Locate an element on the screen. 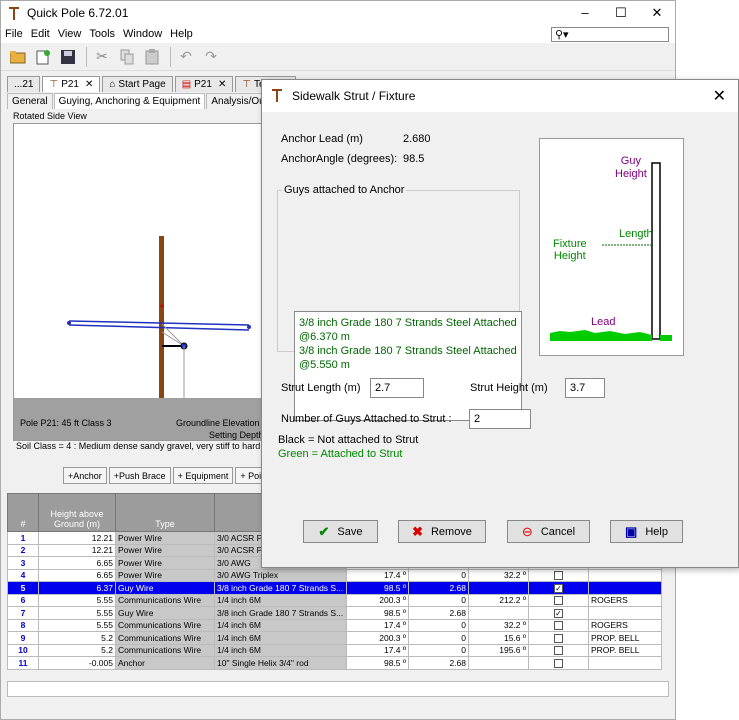  row-owner: ROGERS is located at coordinates (625, 600).